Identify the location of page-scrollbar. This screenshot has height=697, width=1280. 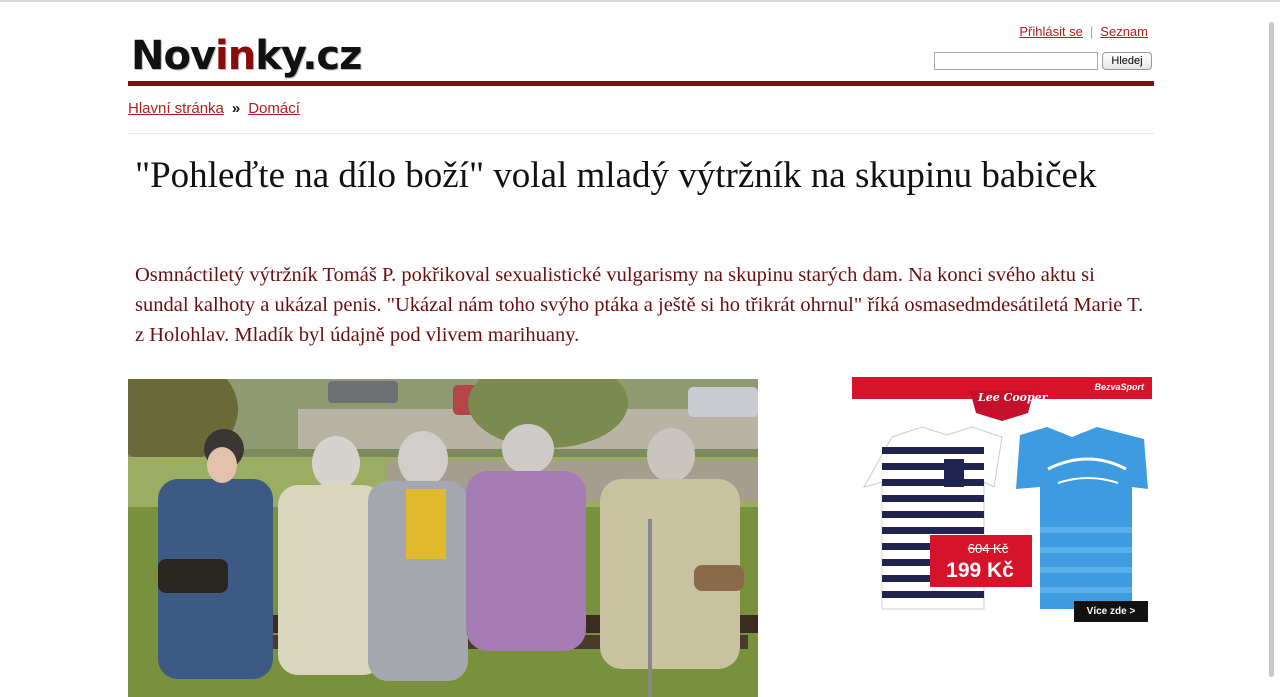
(1271, 349).